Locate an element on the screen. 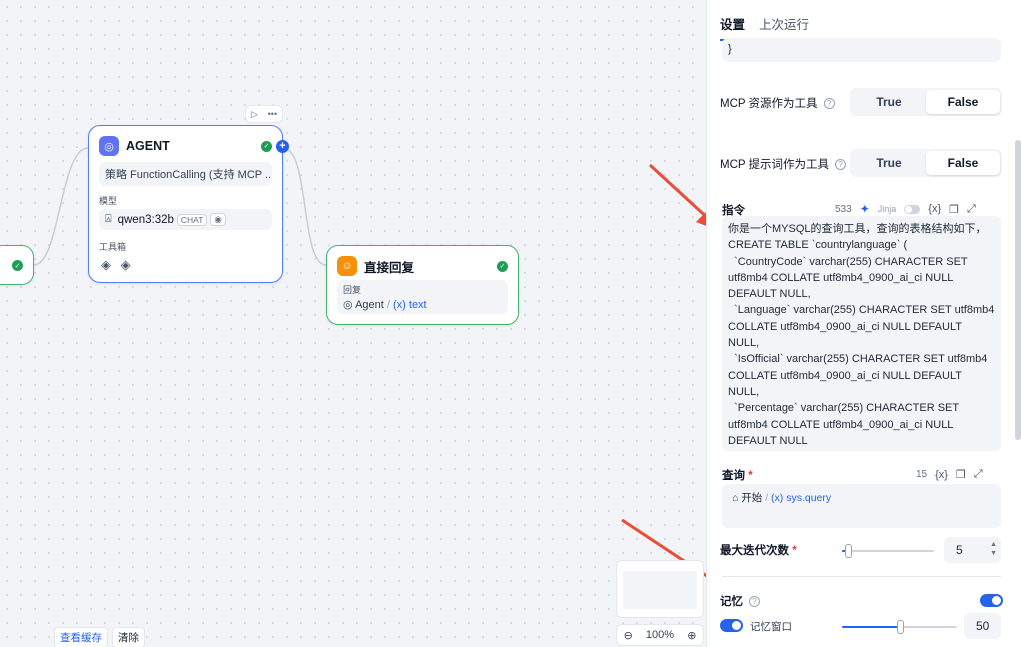  edge-start-agent is located at coordinates (61, 206).